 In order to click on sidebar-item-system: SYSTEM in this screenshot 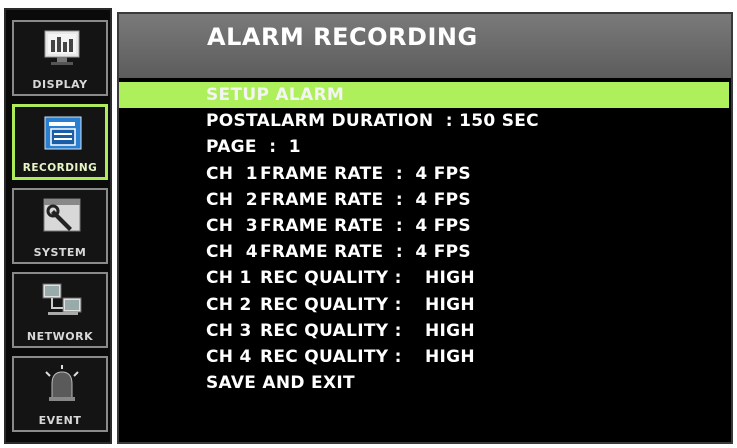, I will do `click(60, 226)`.